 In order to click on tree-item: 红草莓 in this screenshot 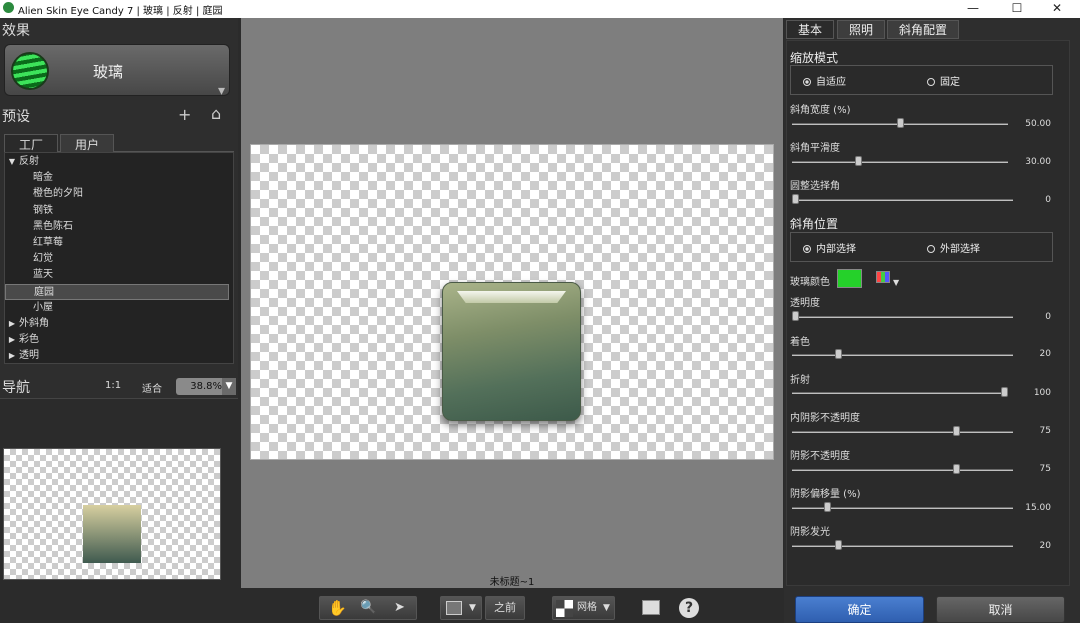, I will do `click(117, 243)`.